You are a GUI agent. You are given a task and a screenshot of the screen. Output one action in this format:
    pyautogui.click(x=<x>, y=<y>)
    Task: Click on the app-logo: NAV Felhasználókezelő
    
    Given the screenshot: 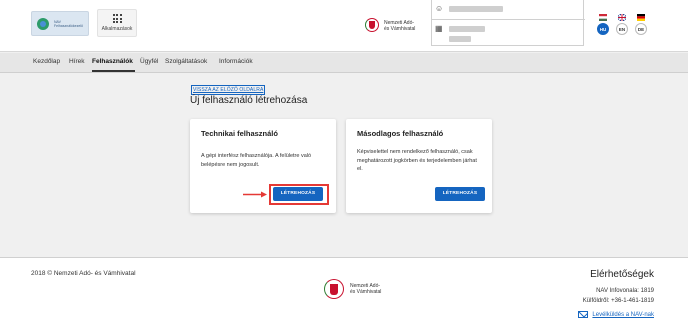 What is the action you would take?
    pyautogui.click(x=60, y=23)
    